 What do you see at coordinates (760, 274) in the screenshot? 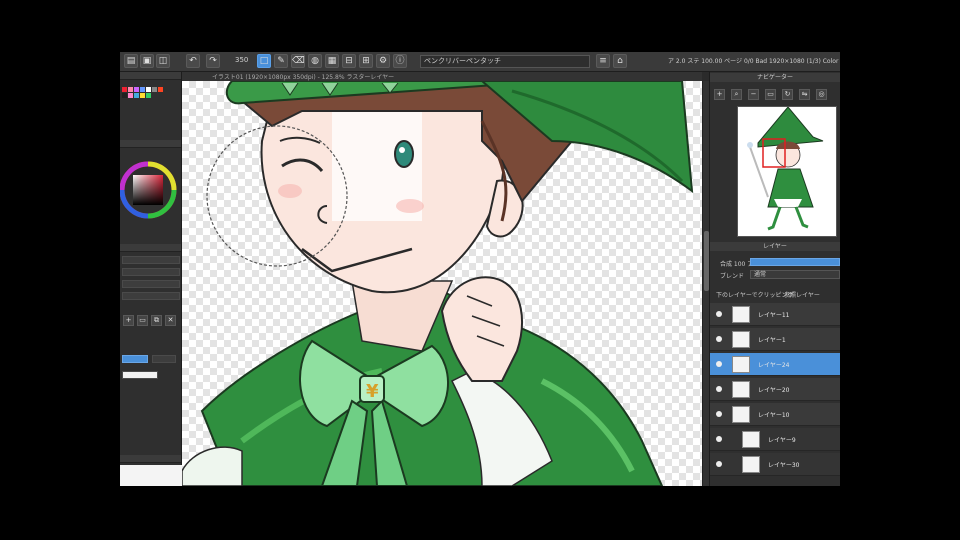
I see `blend-mode-value: 通常` at bounding box center [760, 274].